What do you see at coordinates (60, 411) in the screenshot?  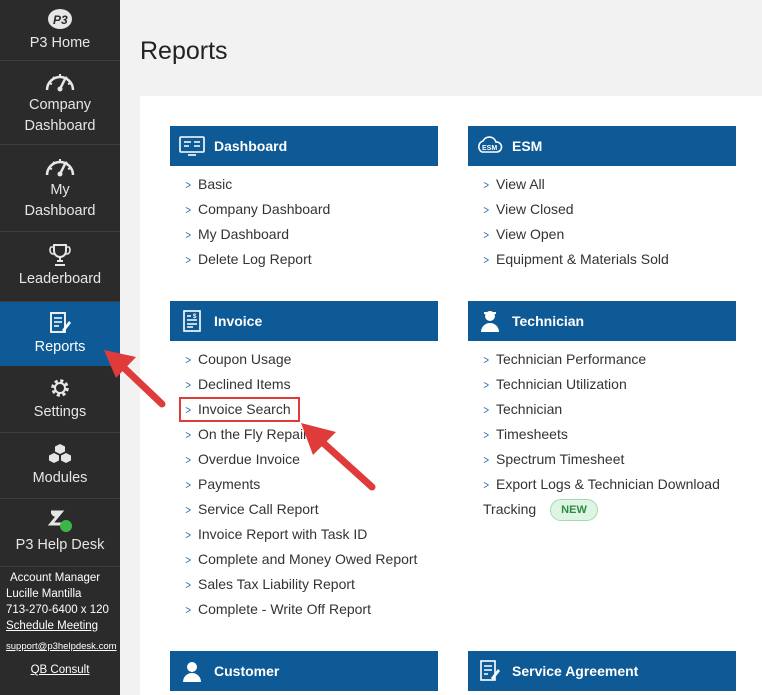 I see `sidebar-item-label: Settings` at bounding box center [60, 411].